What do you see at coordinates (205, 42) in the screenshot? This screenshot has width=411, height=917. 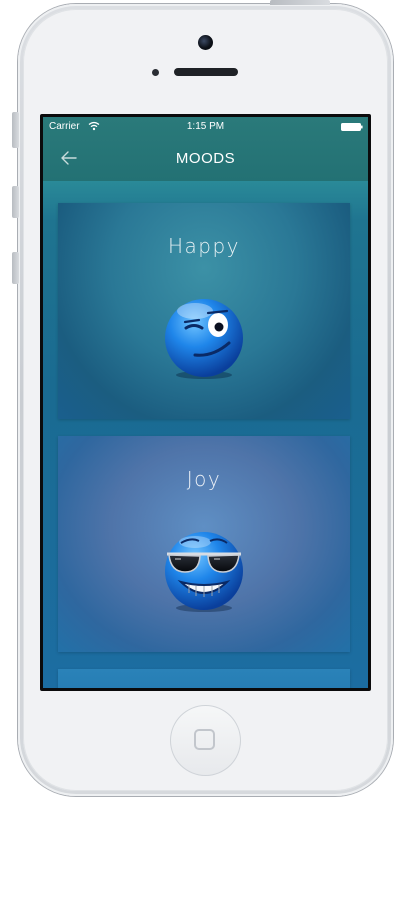 I see `front-camera` at bounding box center [205, 42].